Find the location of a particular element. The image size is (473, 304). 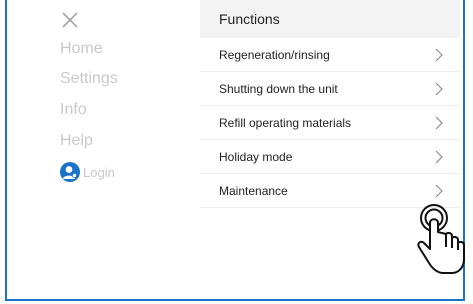

menu-item-home: Home is located at coordinates (81, 49).